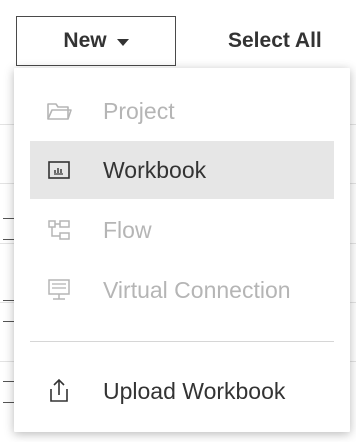  What do you see at coordinates (139, 110) in the screenshot?
I see `menu-item-label: Project` at bounding box center [139, 110].